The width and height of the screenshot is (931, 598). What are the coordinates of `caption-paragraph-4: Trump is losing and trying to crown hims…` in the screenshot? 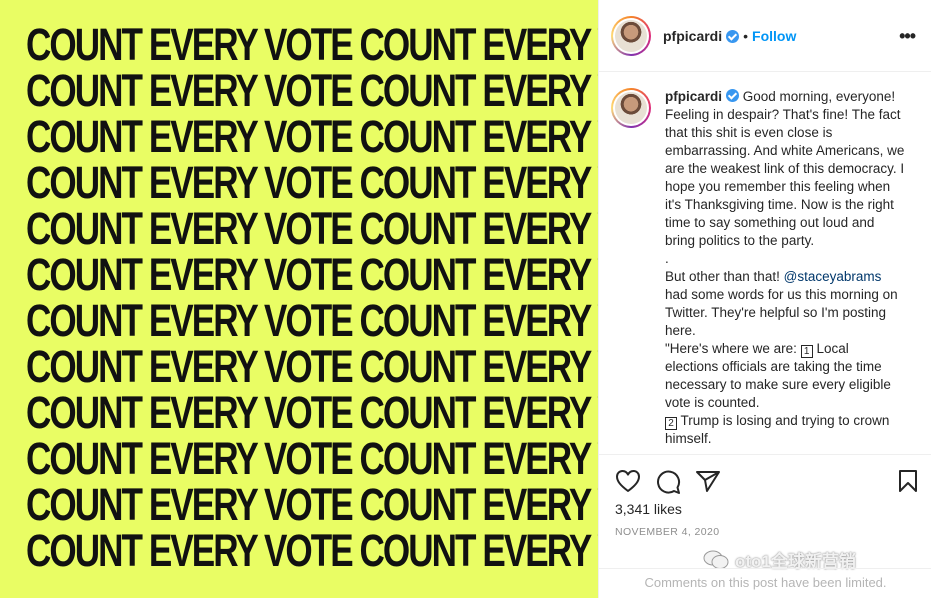 It's located at (777, 429).